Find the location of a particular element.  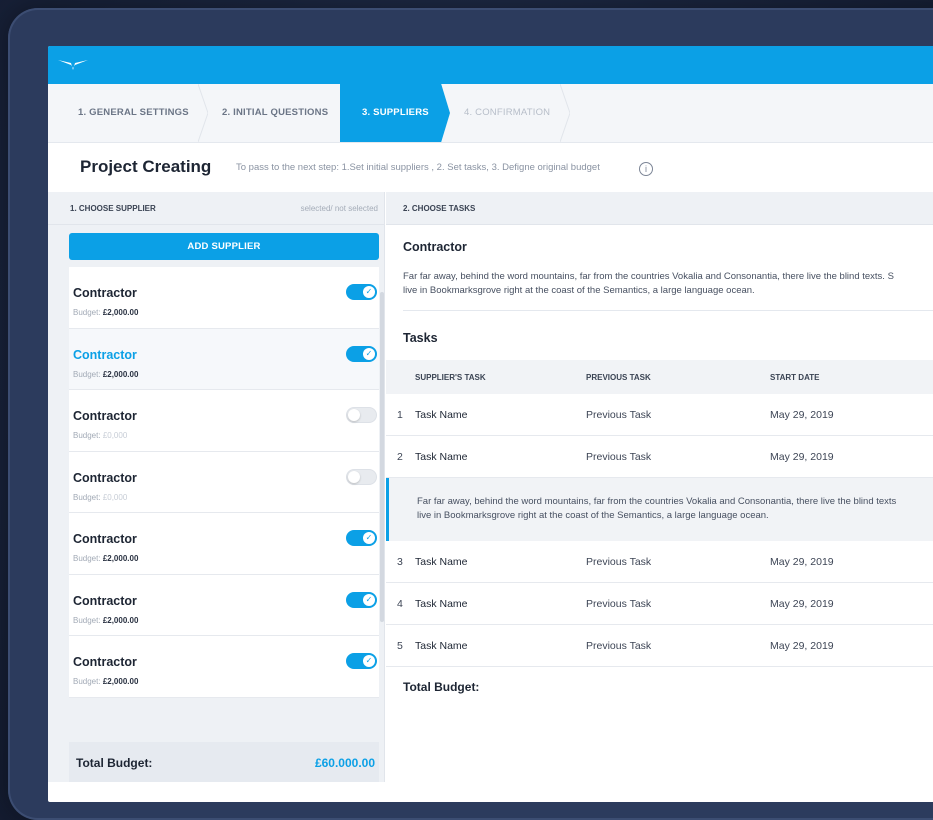

step-confirmation: 4. CONFIRMATION is located at coordinates (507, 112).